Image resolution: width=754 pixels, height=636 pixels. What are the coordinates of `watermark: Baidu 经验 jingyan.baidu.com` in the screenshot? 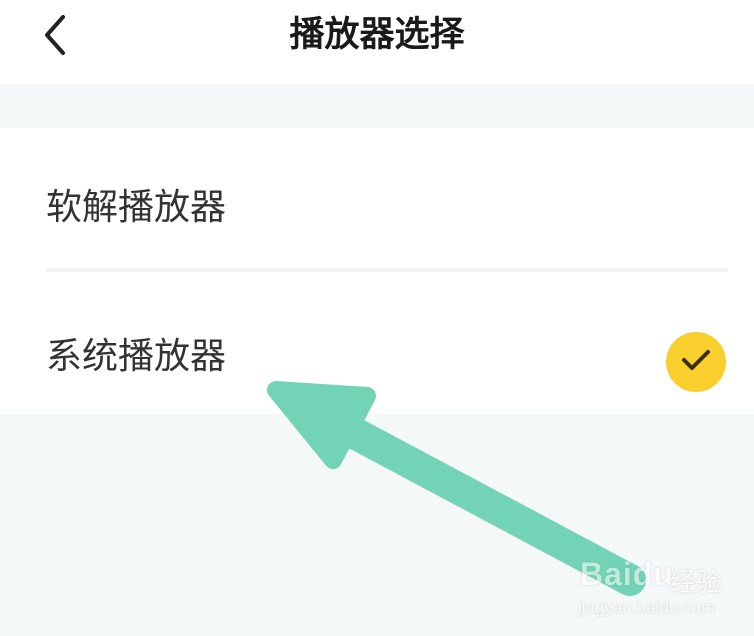 It's located at (655, 588).